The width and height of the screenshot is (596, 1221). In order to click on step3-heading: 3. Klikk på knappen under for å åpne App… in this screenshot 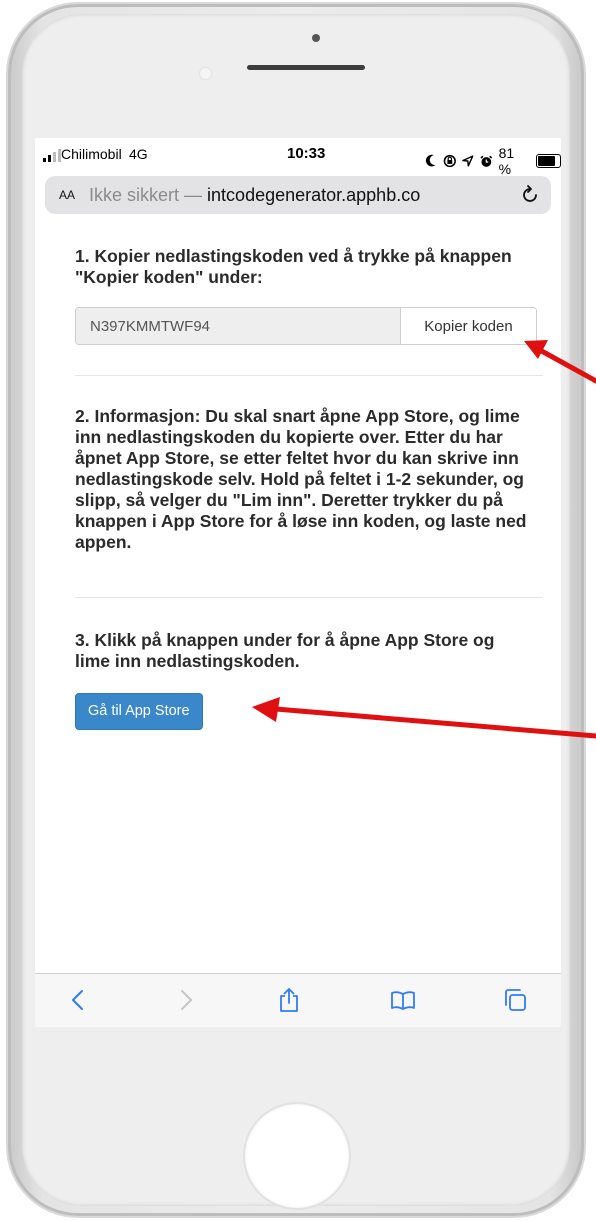, I will do `click(285, 650)`.